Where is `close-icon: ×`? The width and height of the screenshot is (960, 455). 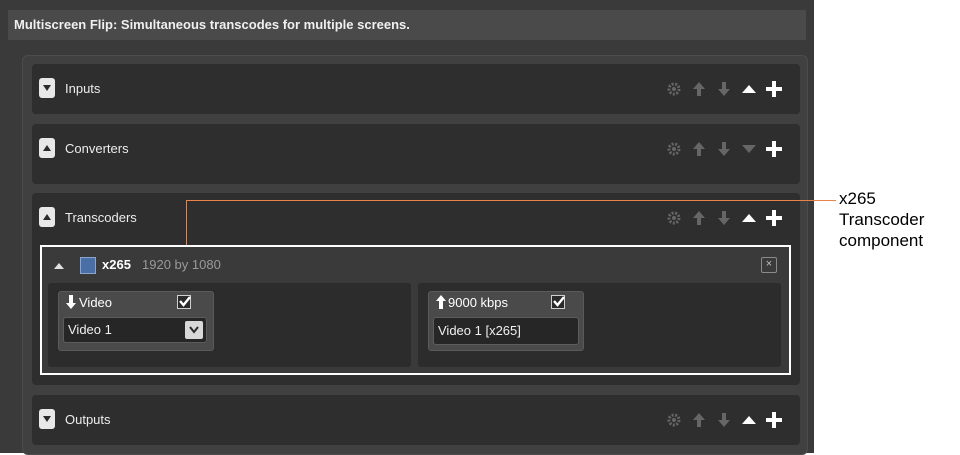 close-icon: × is located at coordinates (769, 265).